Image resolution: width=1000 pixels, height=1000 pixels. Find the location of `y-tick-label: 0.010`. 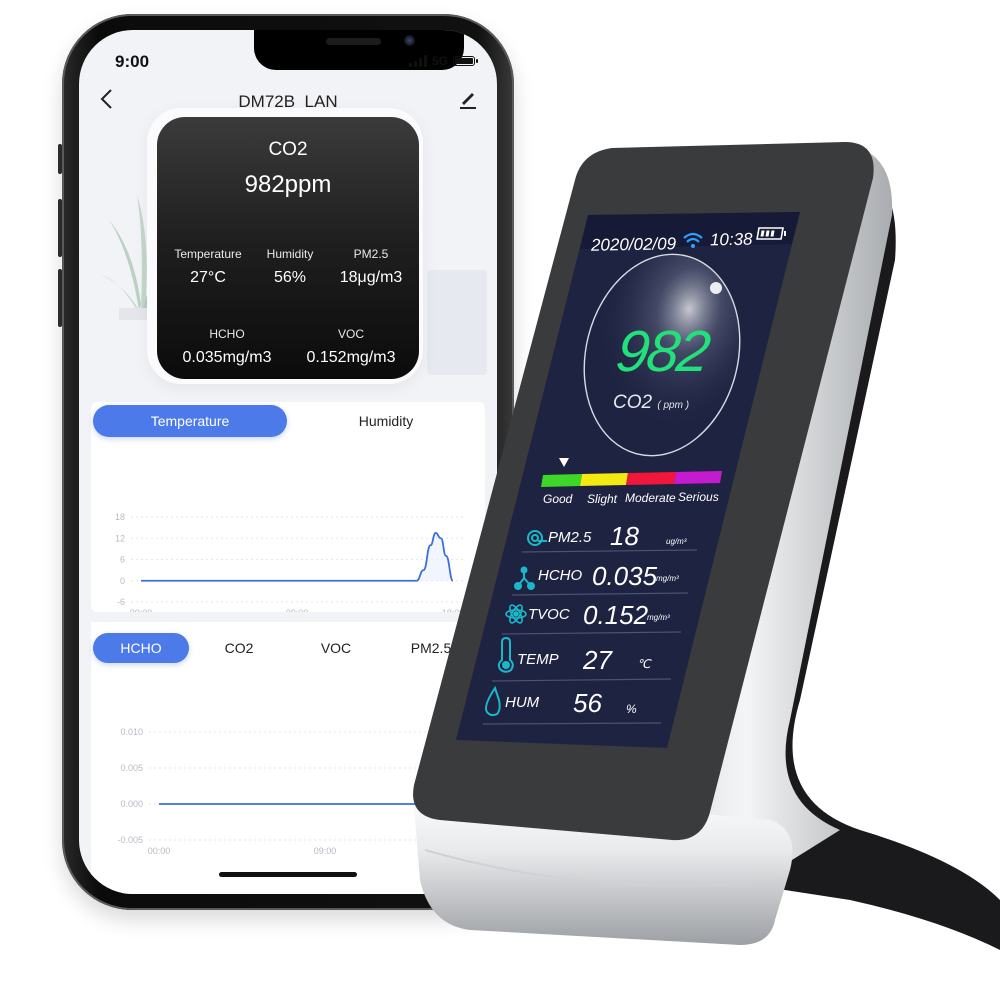

y-tick-label: 0.010 is located at coordinates (131, 732).